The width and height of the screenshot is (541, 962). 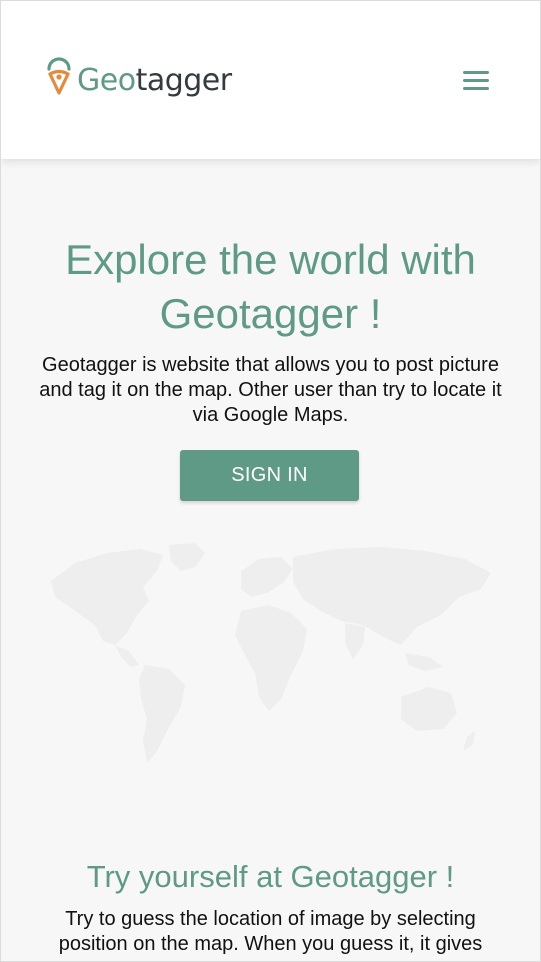 I want to click on logo-text: Geotagger, so click(x=154, y=81).